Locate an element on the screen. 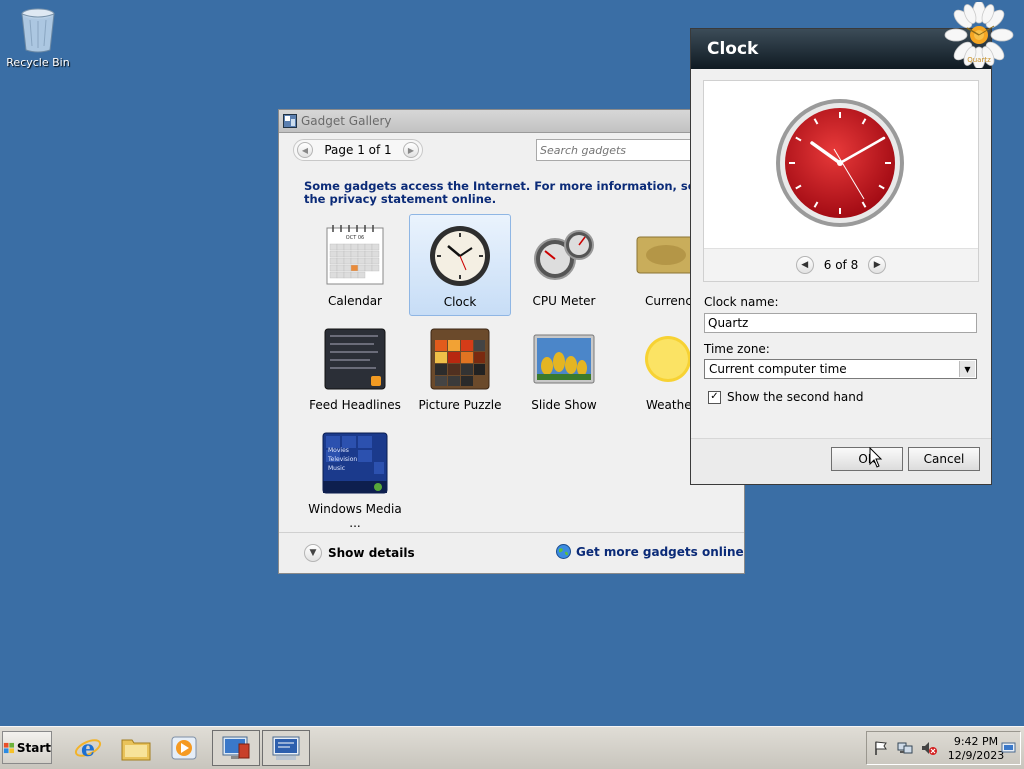 This screenshot has width=1024, height=769. clock-icon is located at coordinates (460, 256).